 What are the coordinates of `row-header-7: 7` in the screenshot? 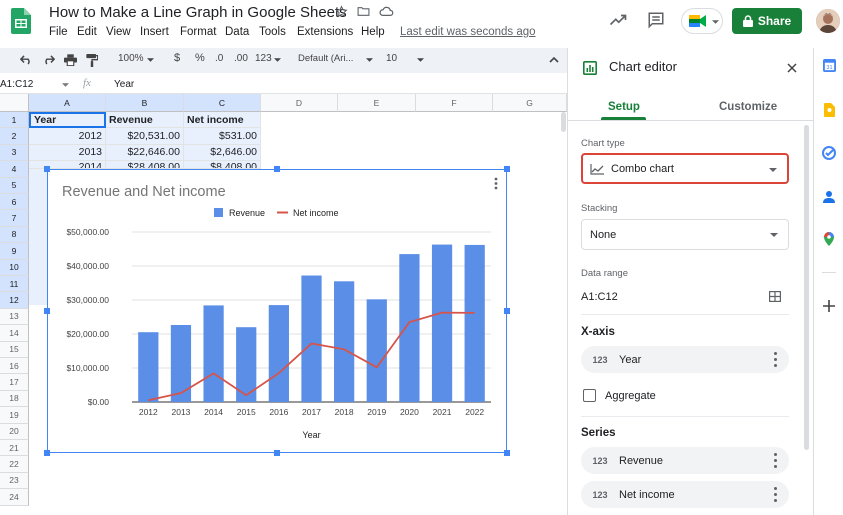 It's located at (14, 218).